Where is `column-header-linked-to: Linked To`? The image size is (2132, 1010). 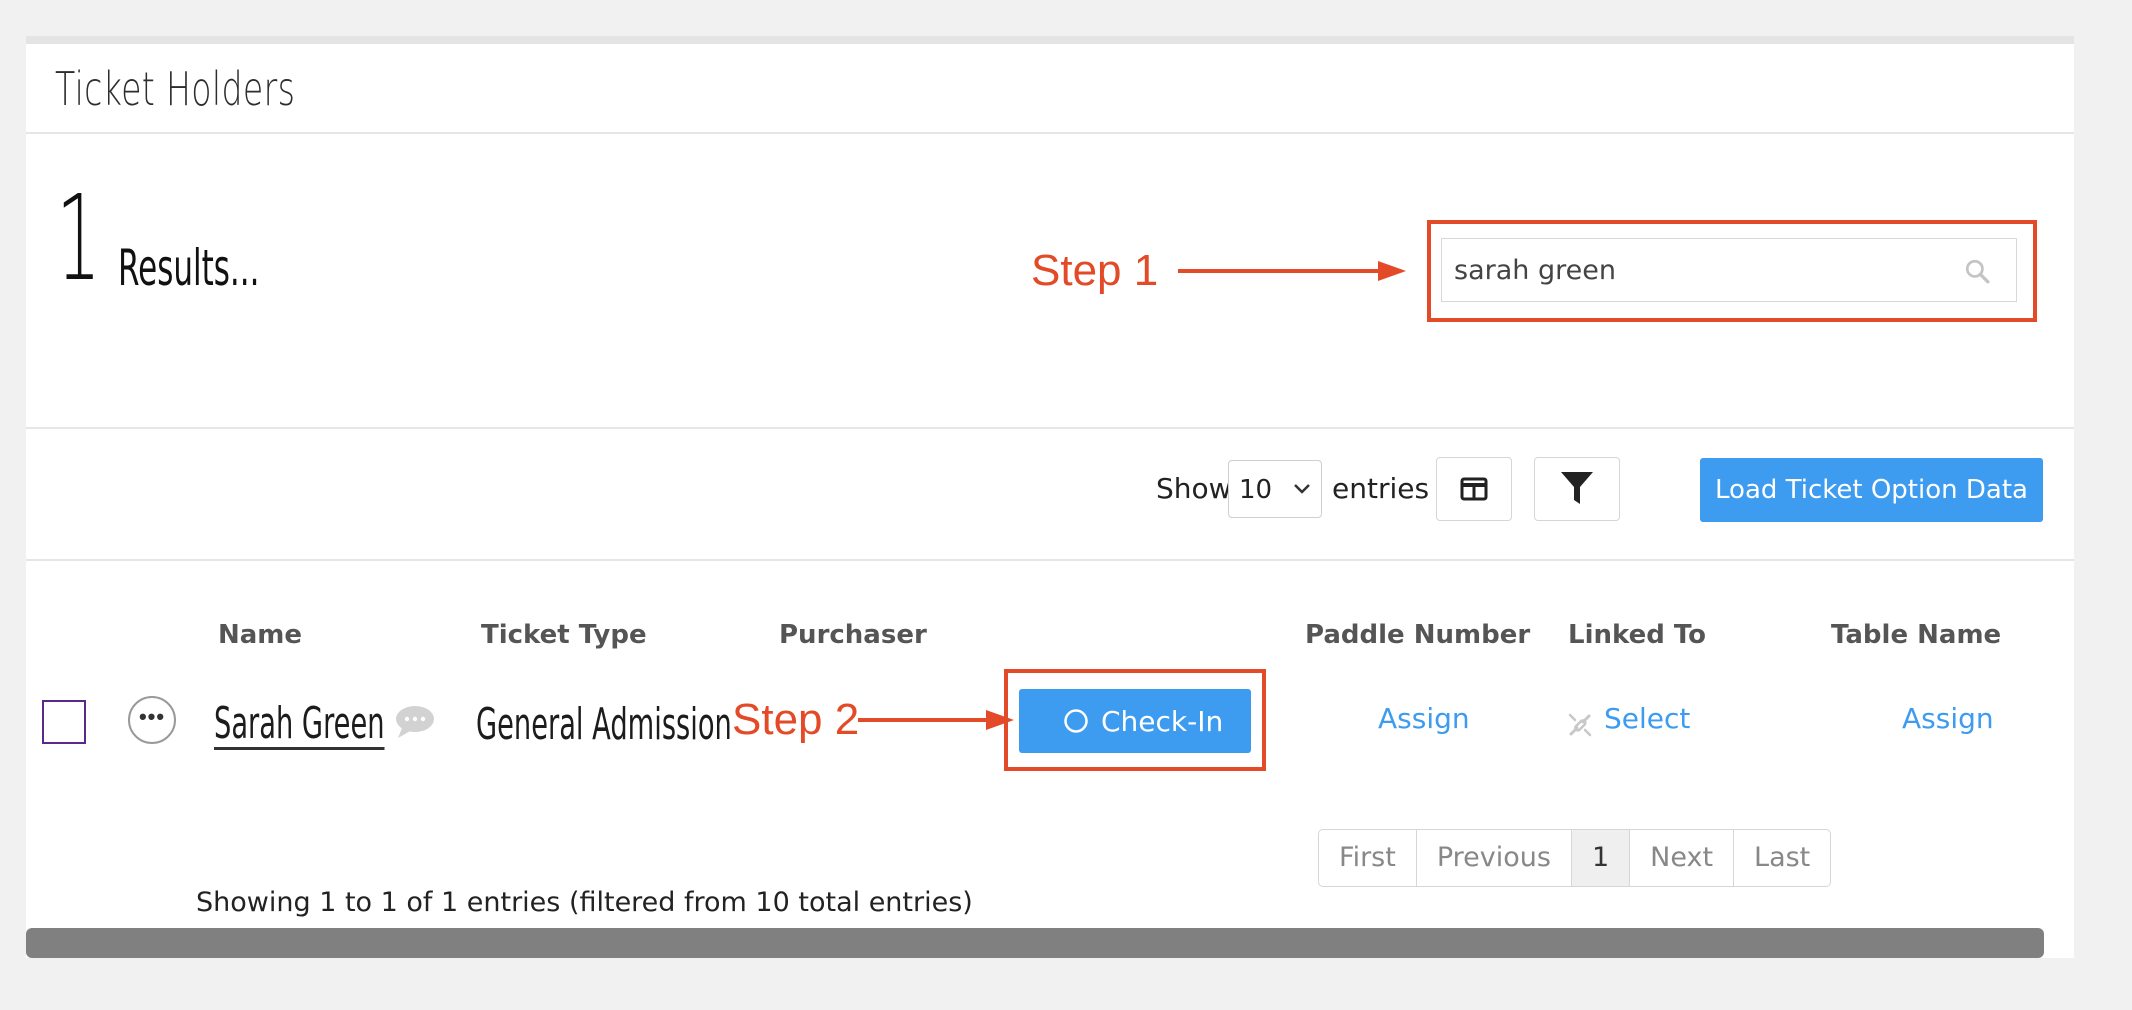
column-header-linked-to: Linked To is located at coordinates (1637, 635).